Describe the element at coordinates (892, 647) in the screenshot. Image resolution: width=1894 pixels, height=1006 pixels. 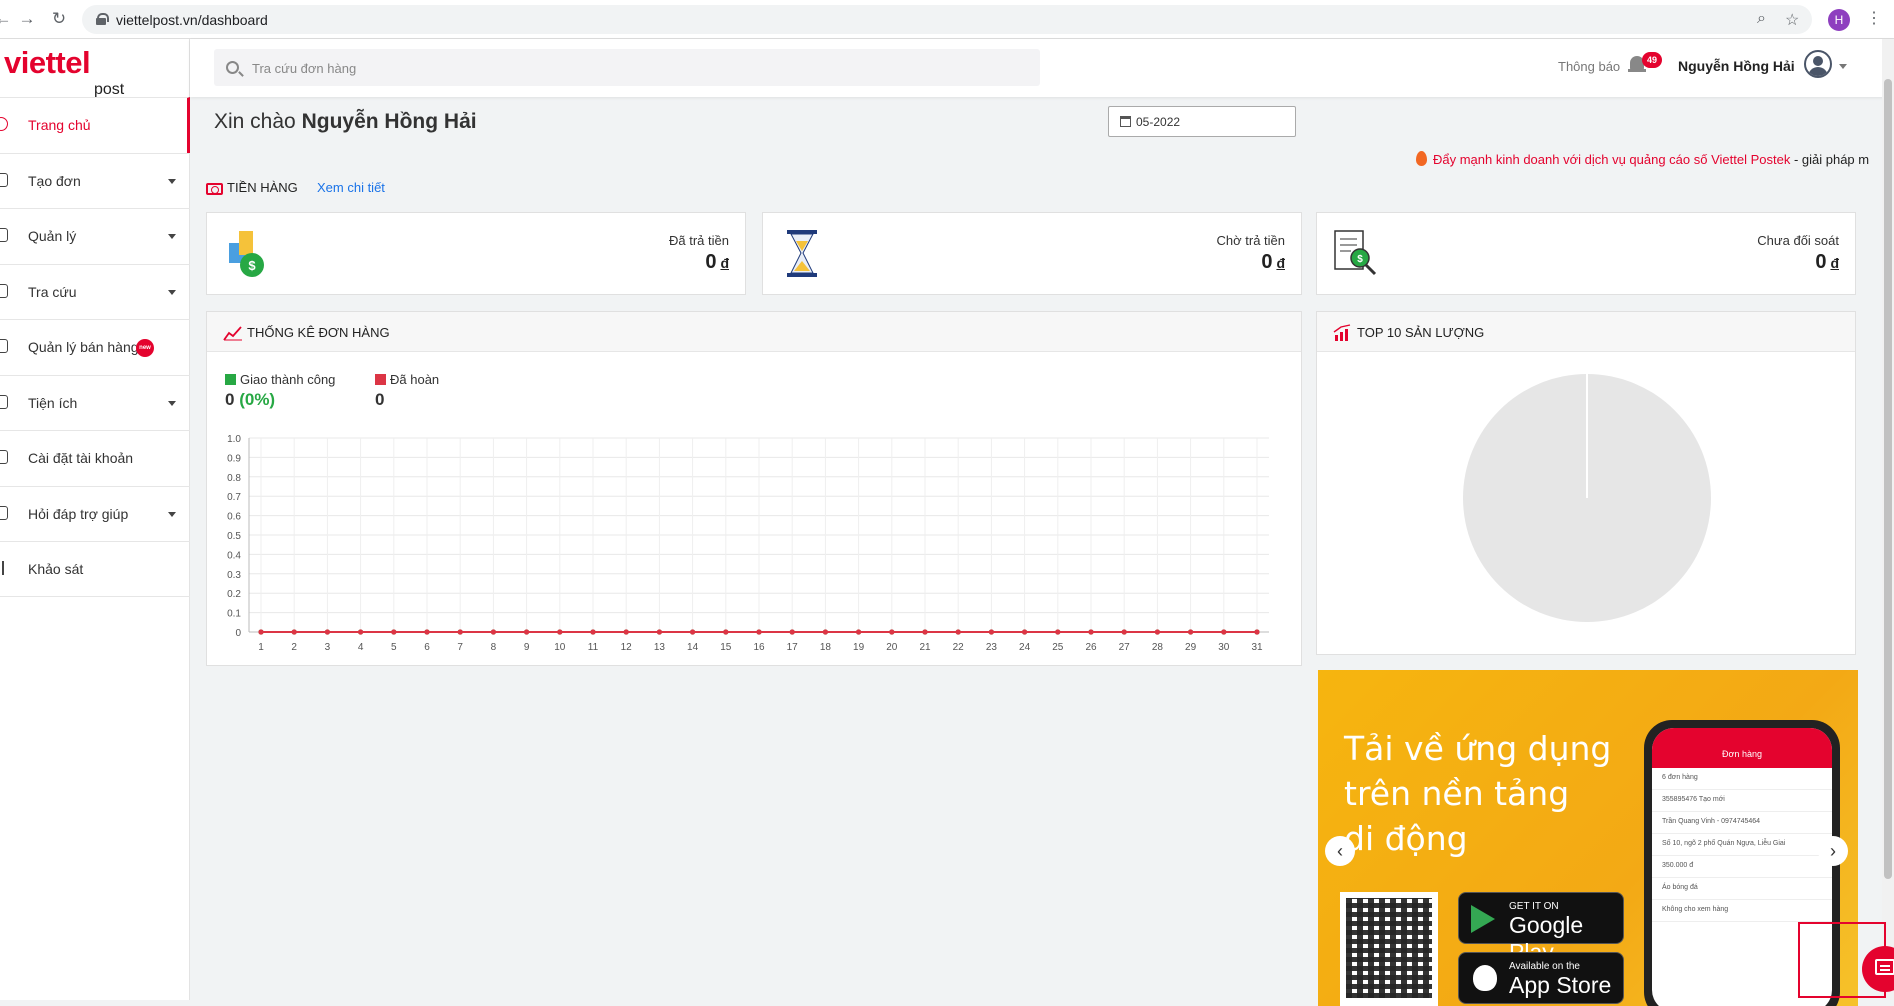
I see `x-tick-label: 20` at that location.